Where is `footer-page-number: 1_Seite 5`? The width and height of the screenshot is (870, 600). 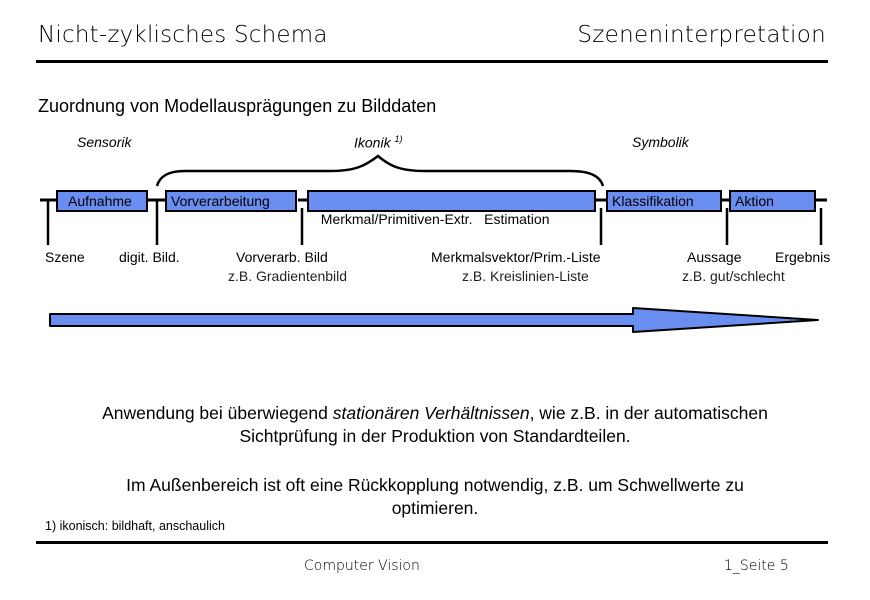 footer-page-number: 1_Seite 5 is located at coordinates (756, 566).